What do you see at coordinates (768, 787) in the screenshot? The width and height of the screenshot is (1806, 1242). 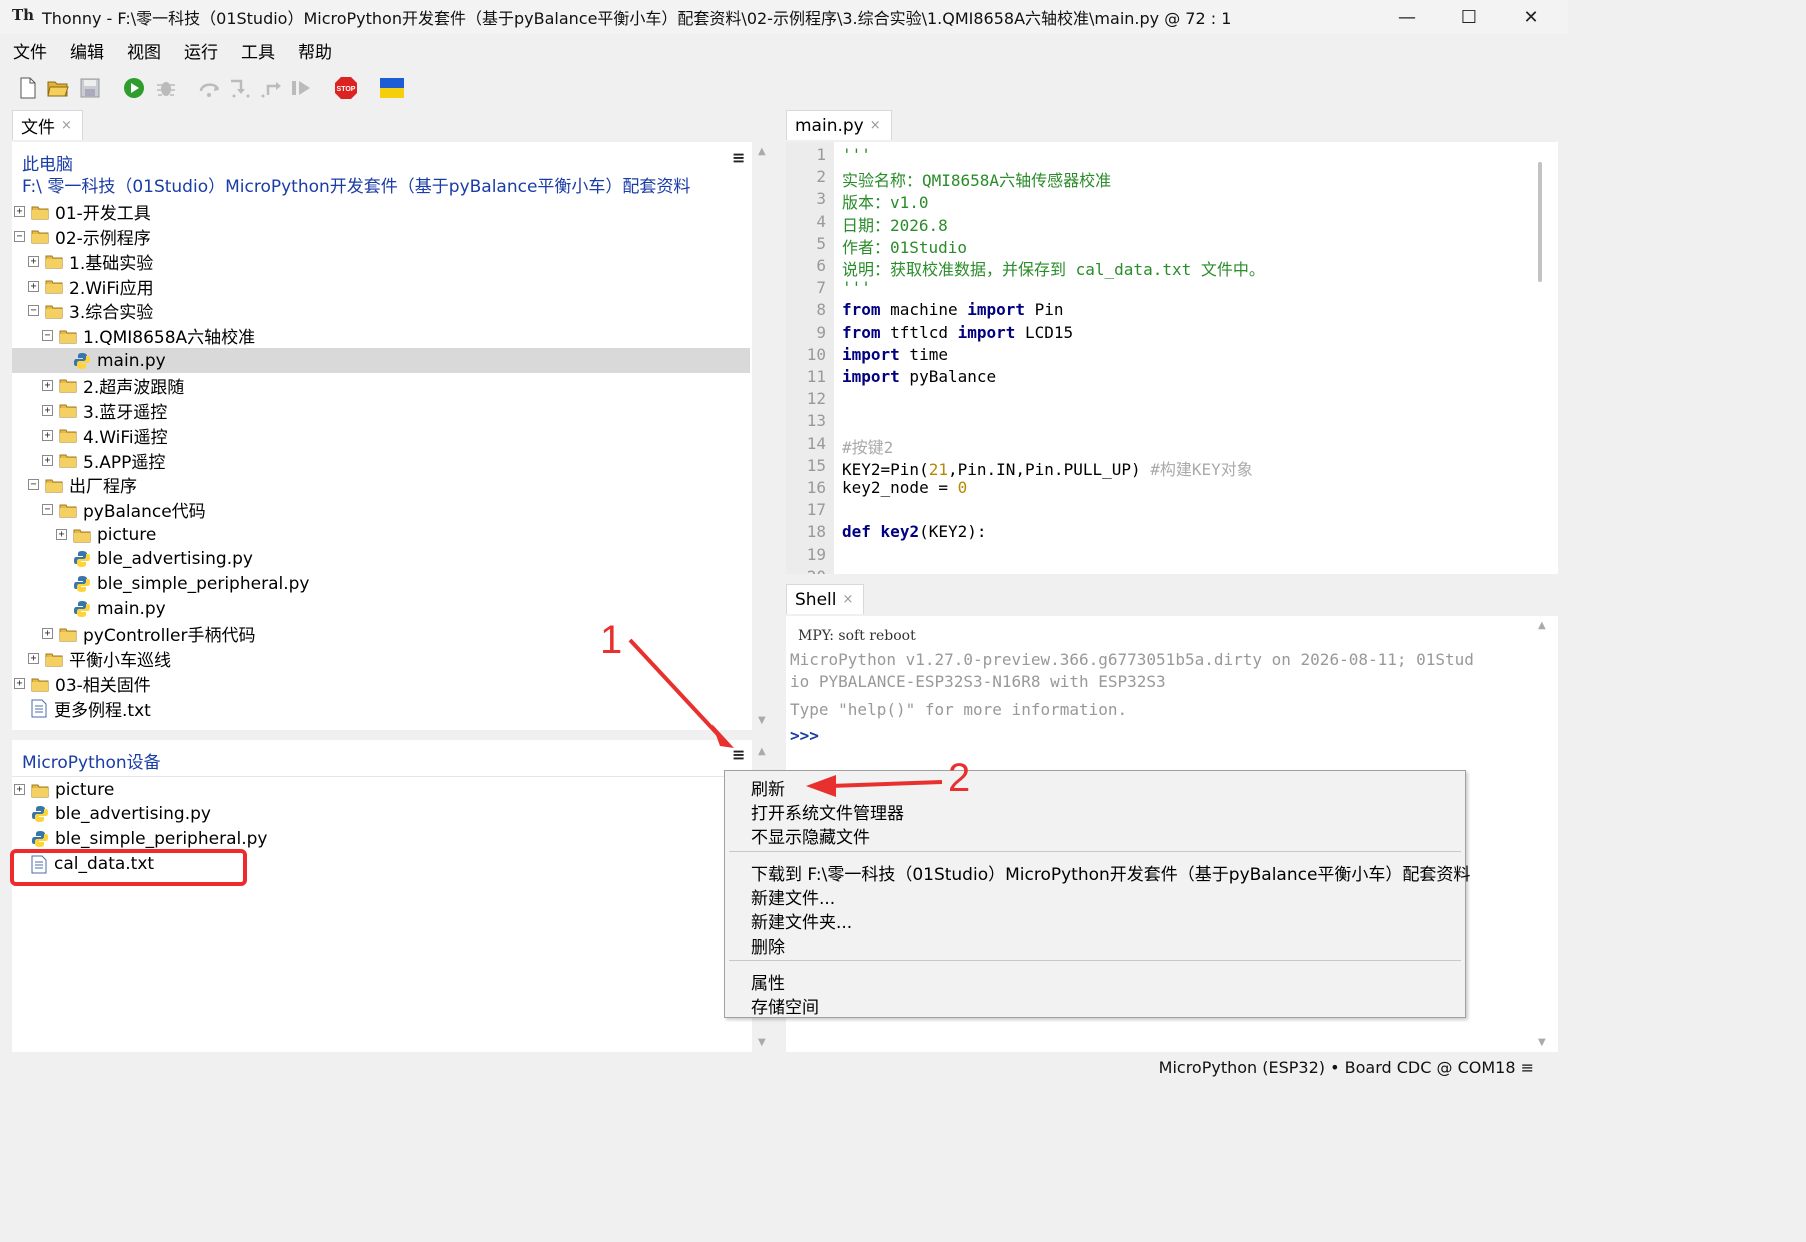 I see `context-menu-item: 刷新` at bounding box center [768, 787].